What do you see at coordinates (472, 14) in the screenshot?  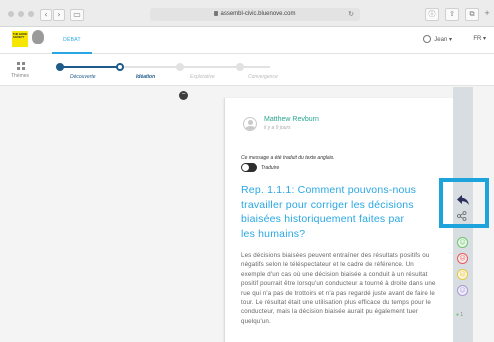 I see `tabs-button: ⧉` at bounding box center [472, 14].